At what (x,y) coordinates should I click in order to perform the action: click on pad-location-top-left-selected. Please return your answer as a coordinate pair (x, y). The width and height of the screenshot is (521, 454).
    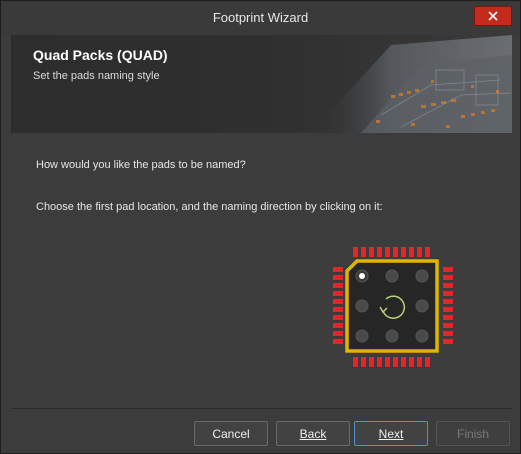
    Looking at the image, I should click on (362, 276).